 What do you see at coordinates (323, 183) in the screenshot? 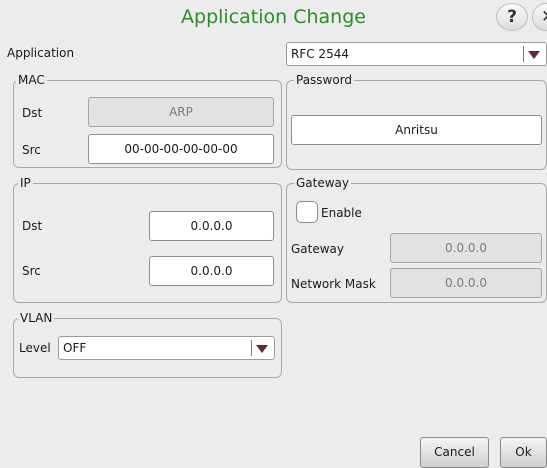
I see `gateway-legend: Gateway` at bounding box center [323, 183].